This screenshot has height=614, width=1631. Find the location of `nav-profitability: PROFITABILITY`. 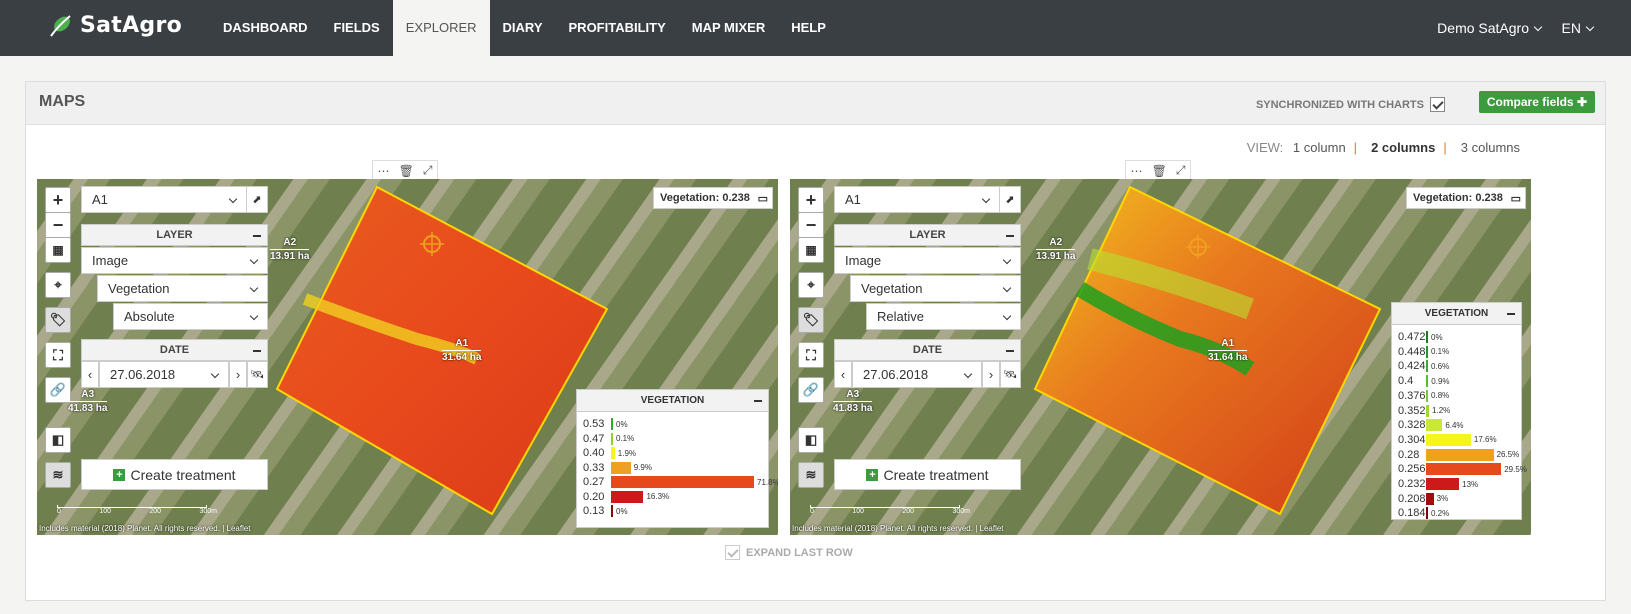

nav-profitability: PROFITABILITY is located at coordinates (617, 28).